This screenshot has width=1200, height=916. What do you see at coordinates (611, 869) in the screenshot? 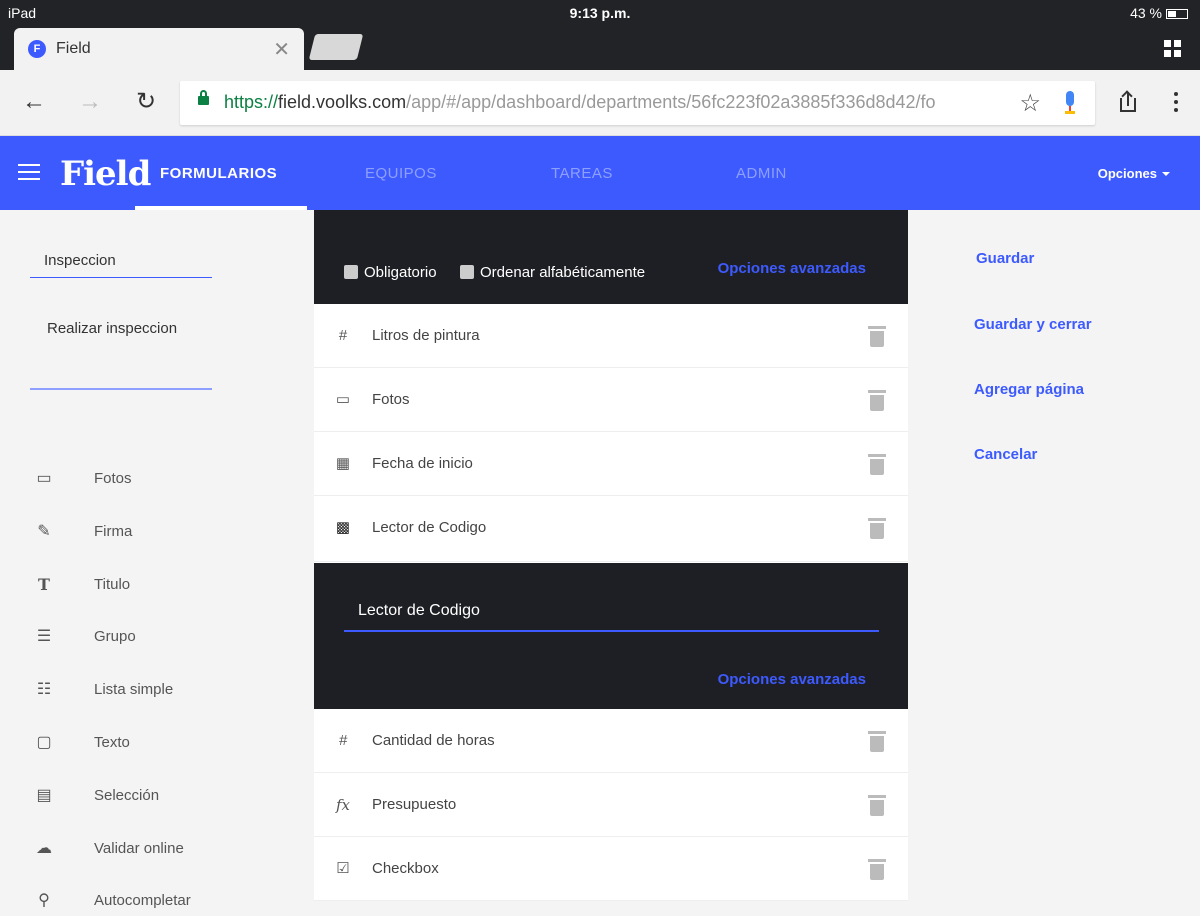
I see `field-row: ☑ Checkbox` at bounding box center [611, 869].